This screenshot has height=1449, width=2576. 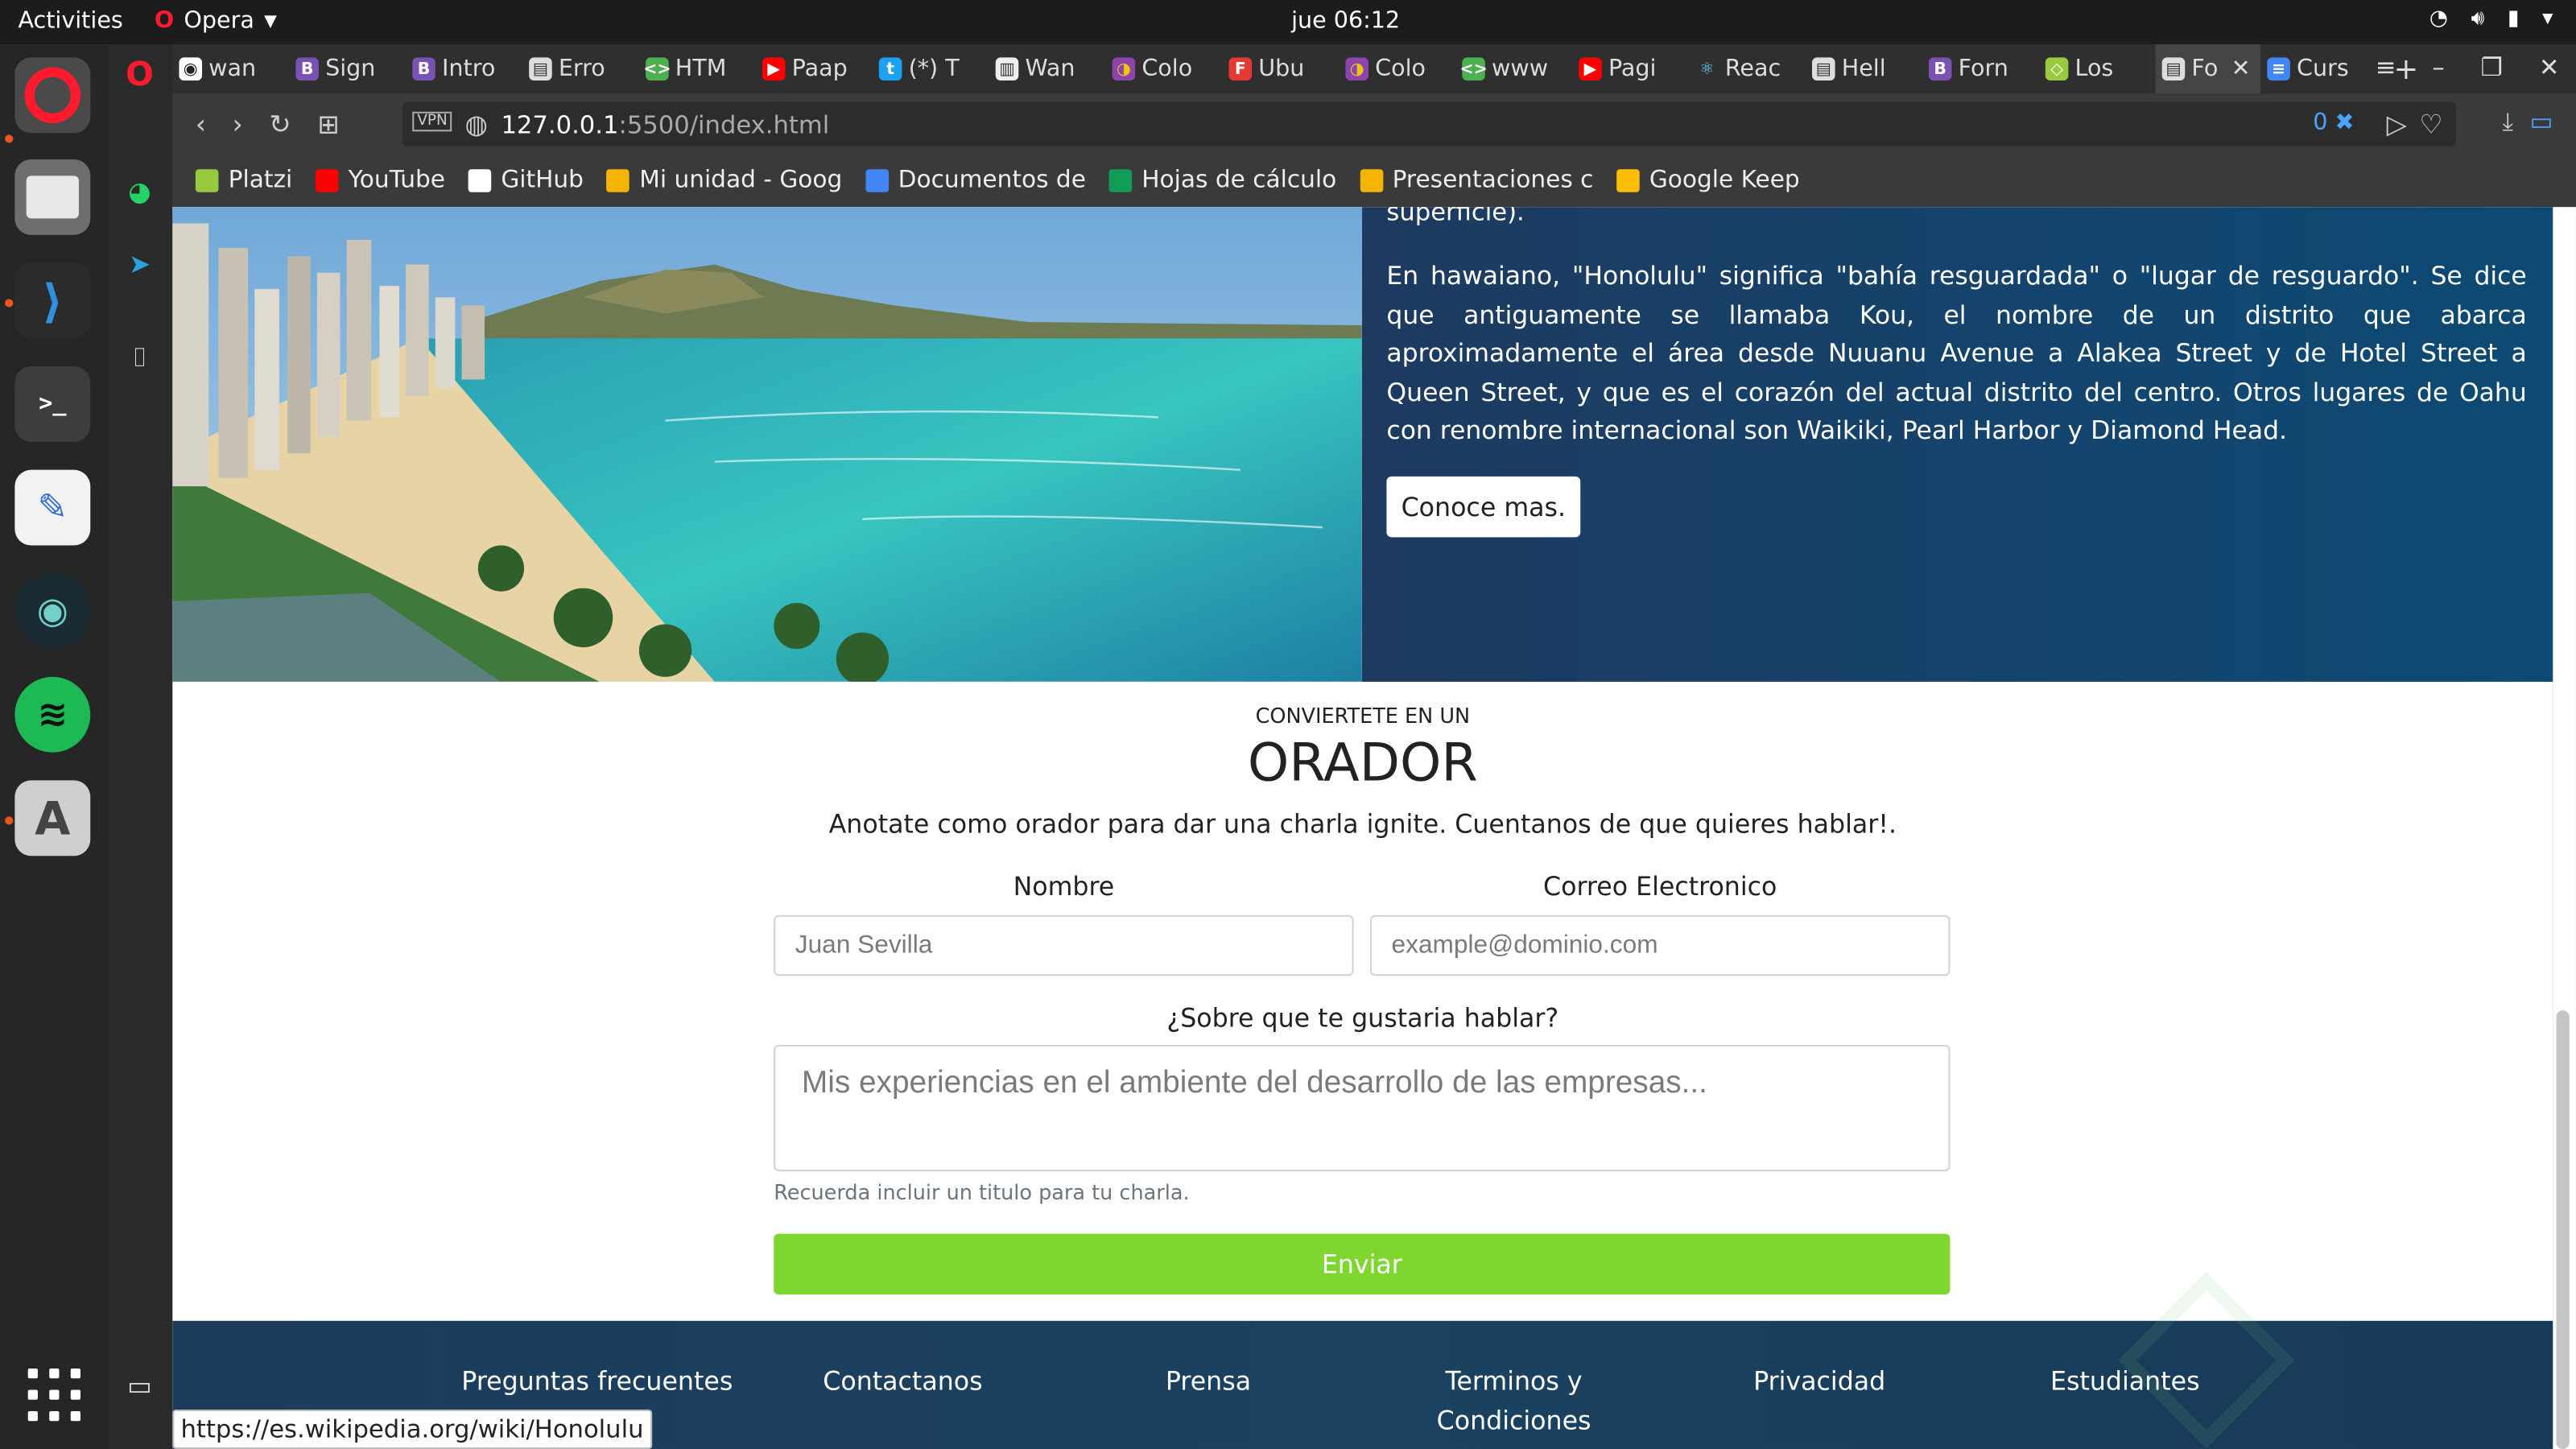 What do you see at coordinates (328, 124) in the screenshot?
I see `speed-dial-icon: ⊞` at bounding box center [328, 124].